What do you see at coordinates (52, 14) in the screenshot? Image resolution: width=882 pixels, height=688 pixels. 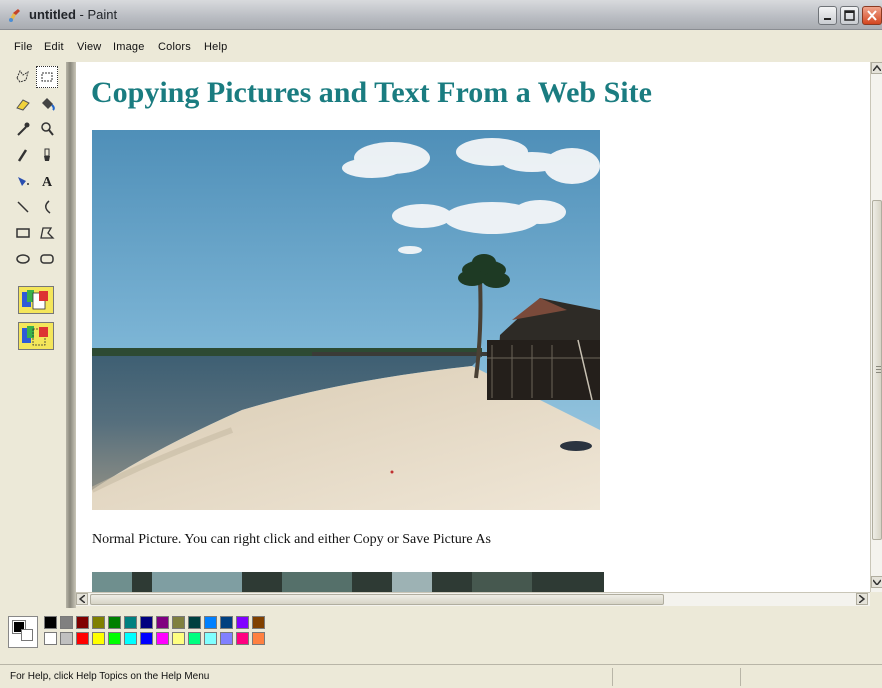 I see `document-name: untitled` at bounding box center [52, 14].